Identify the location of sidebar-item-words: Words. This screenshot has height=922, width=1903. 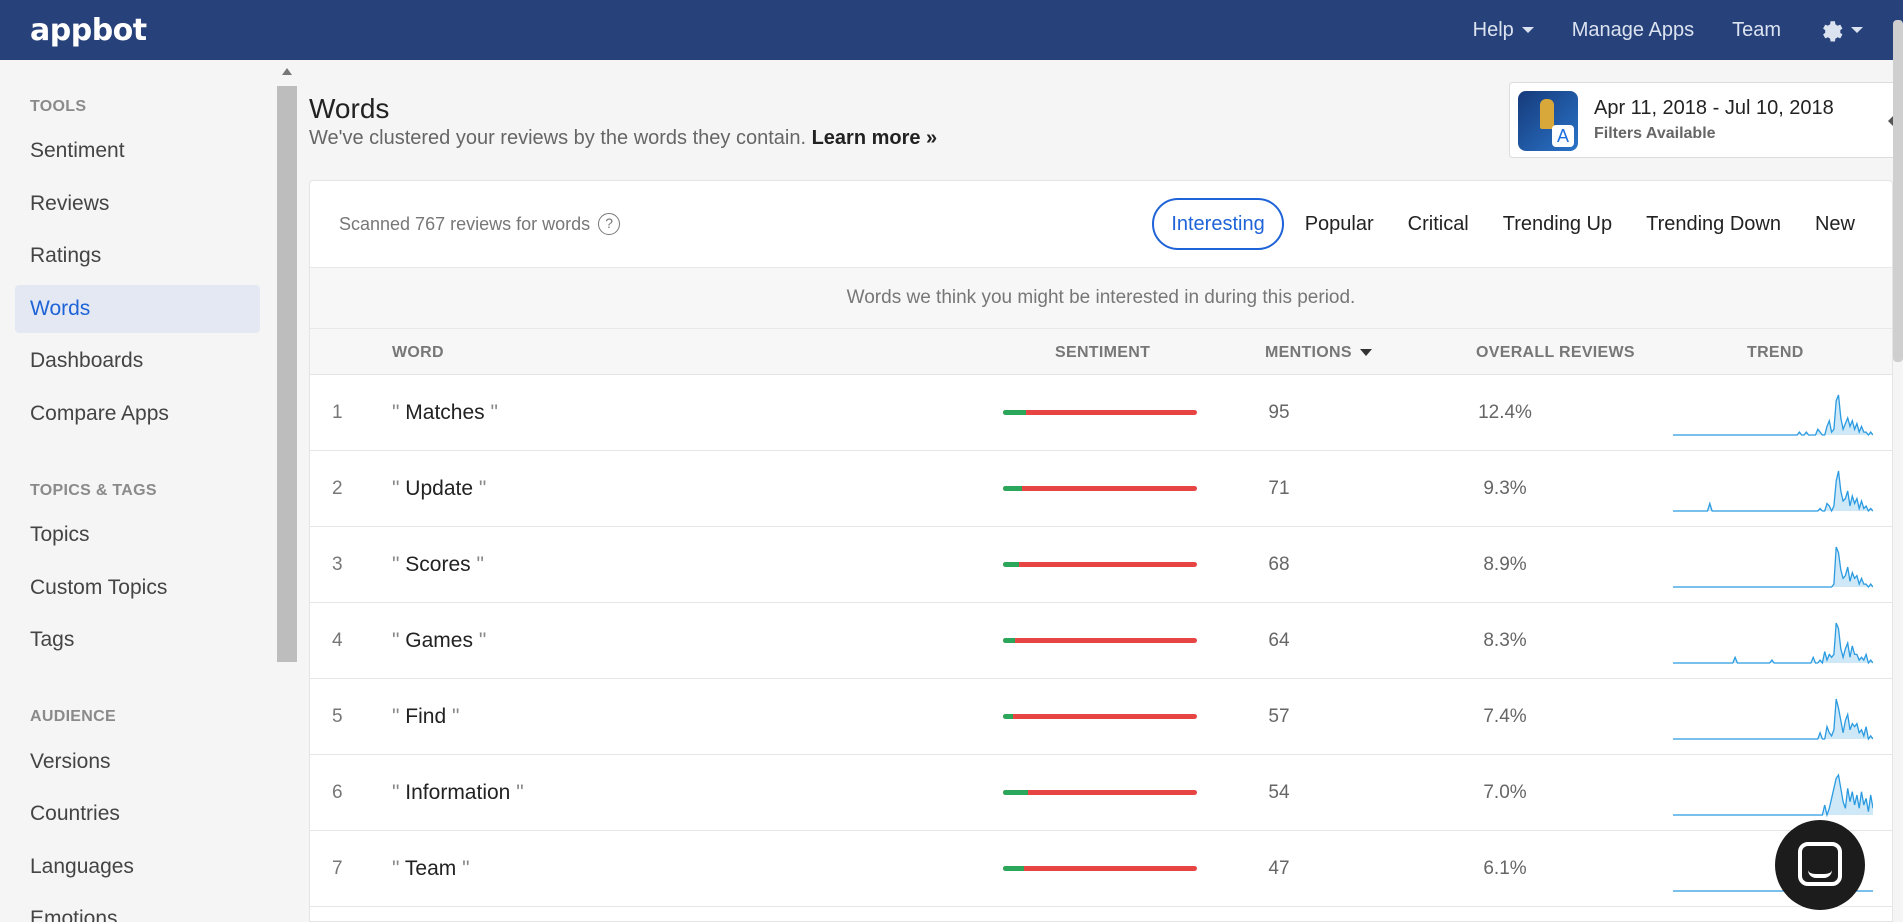
(137, 309).